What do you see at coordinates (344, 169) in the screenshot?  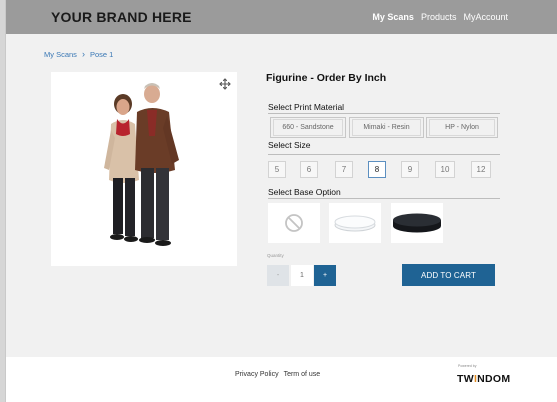 I see `size-option: 7` at bounding box center [344, 169].